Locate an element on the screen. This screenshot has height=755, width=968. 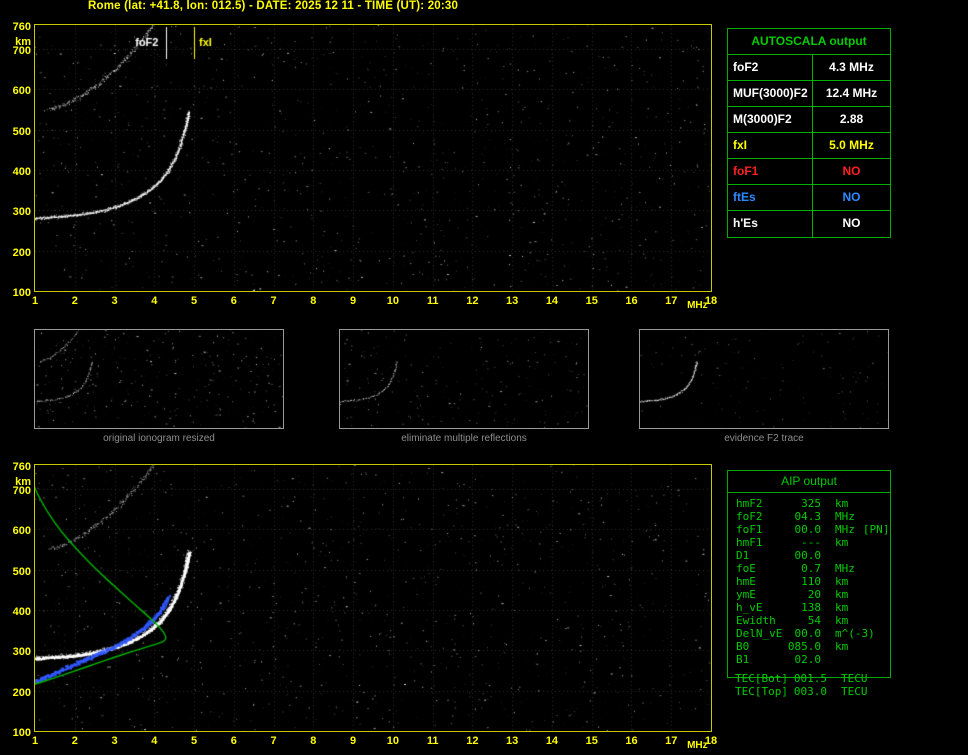
autoscala-row-fxI: fxI 5.0 MHz is located at coordinates (809, 146).